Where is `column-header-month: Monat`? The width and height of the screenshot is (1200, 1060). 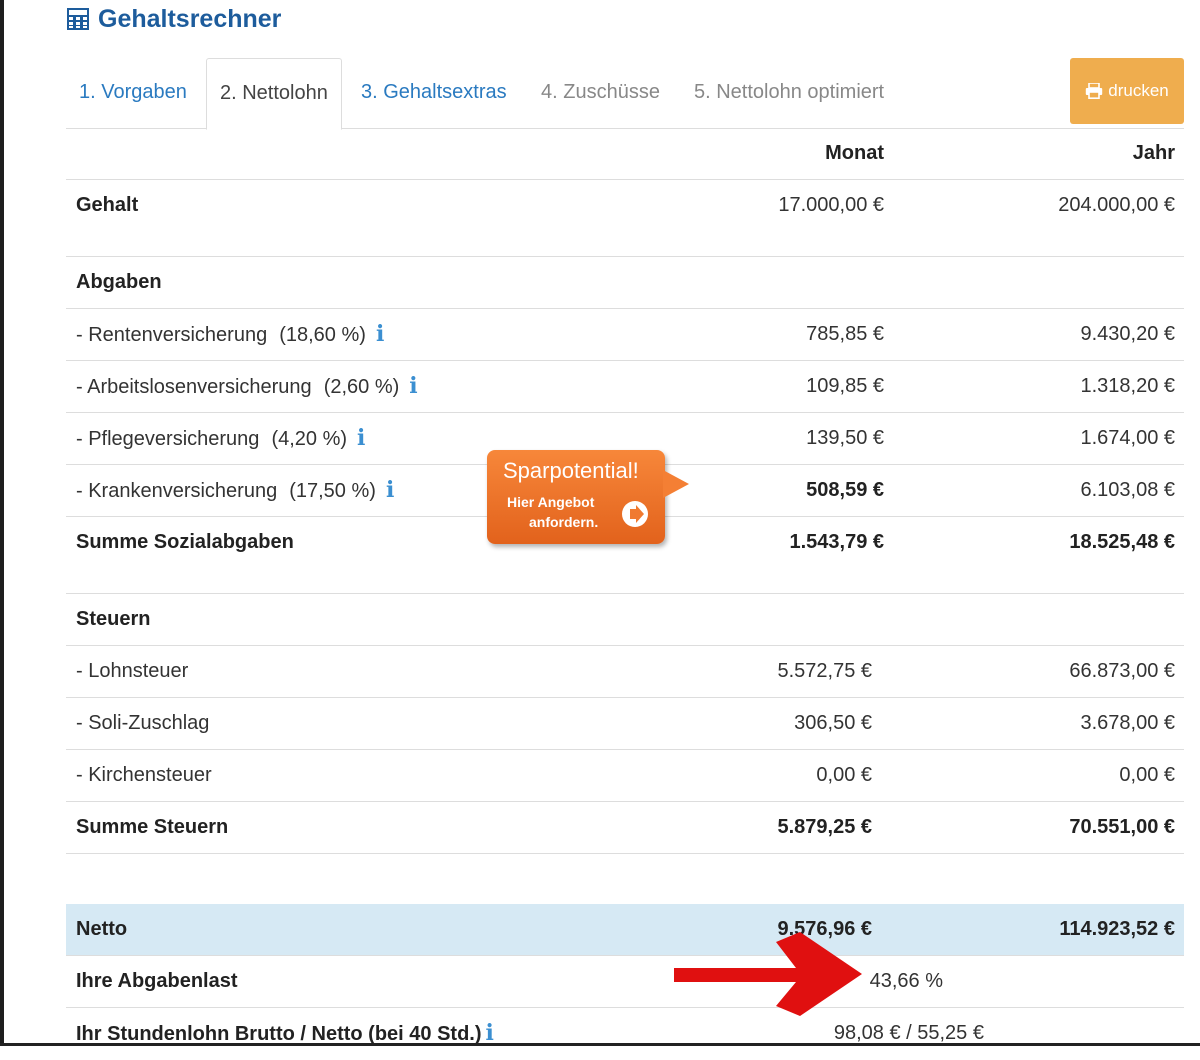
column-header-month: Monat is located at coordinates (854, 153).